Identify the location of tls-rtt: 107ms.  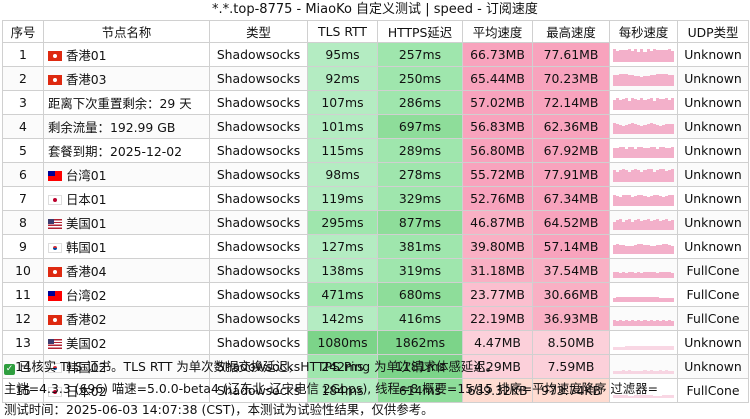
(342, 102).